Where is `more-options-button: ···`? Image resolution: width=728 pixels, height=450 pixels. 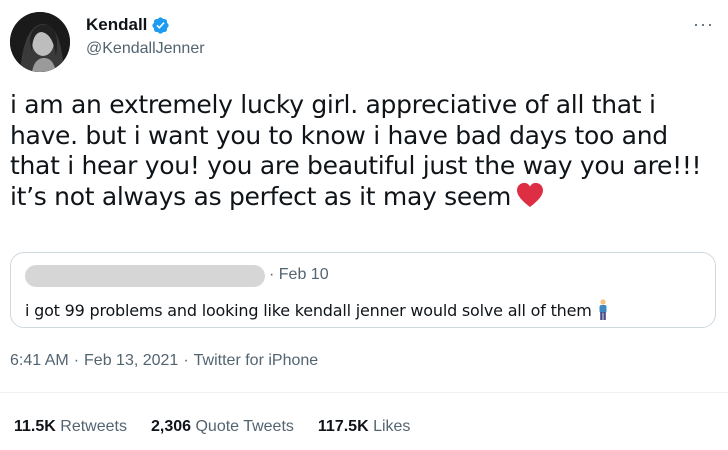 more-options-button: ··· is located at coordinates (703, 24).